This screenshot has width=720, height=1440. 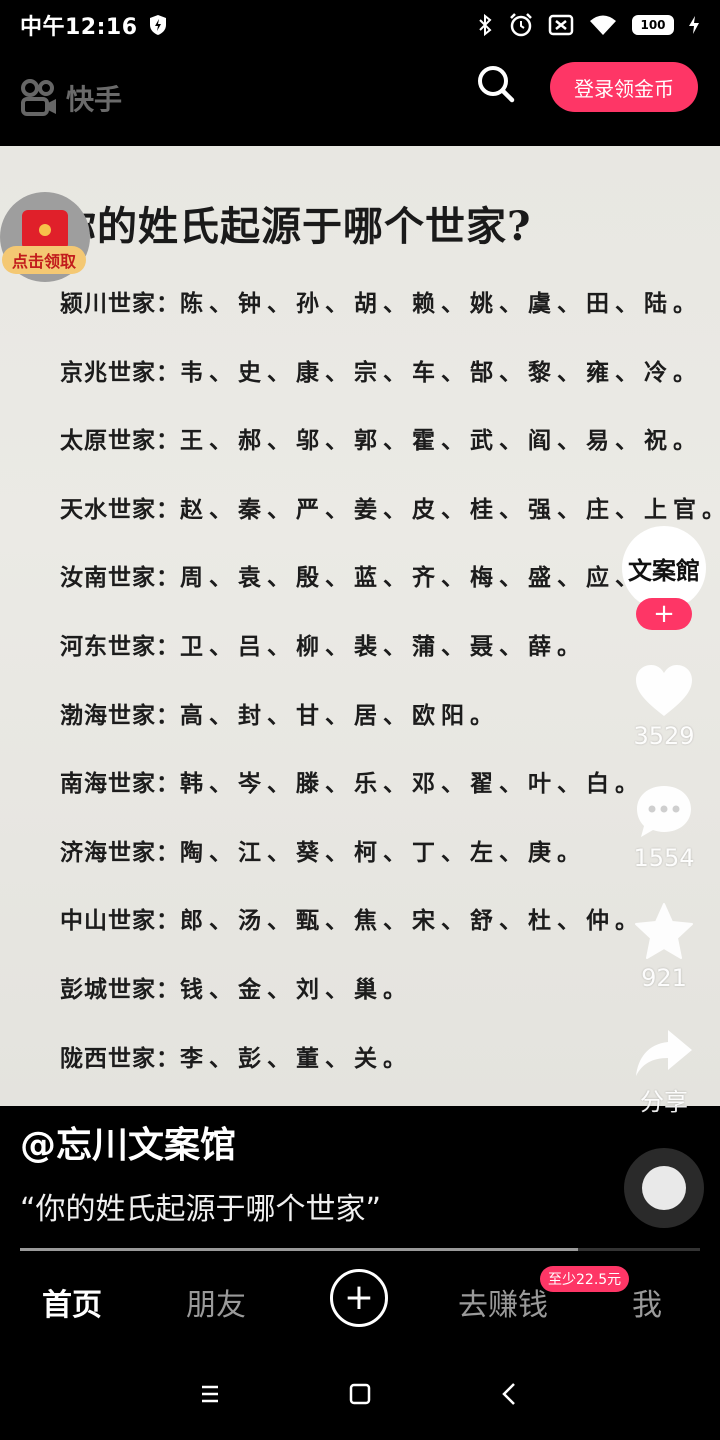 What do you see at coordinates (664, 858) in the screenshot?
I see `comment-count: 1554` at bounding box center [664, 858].